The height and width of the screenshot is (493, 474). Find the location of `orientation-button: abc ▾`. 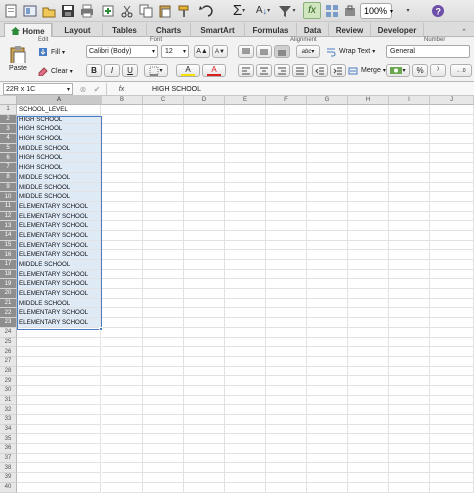

orientation-button: abc ▾ is located at coordinates (308, 51).